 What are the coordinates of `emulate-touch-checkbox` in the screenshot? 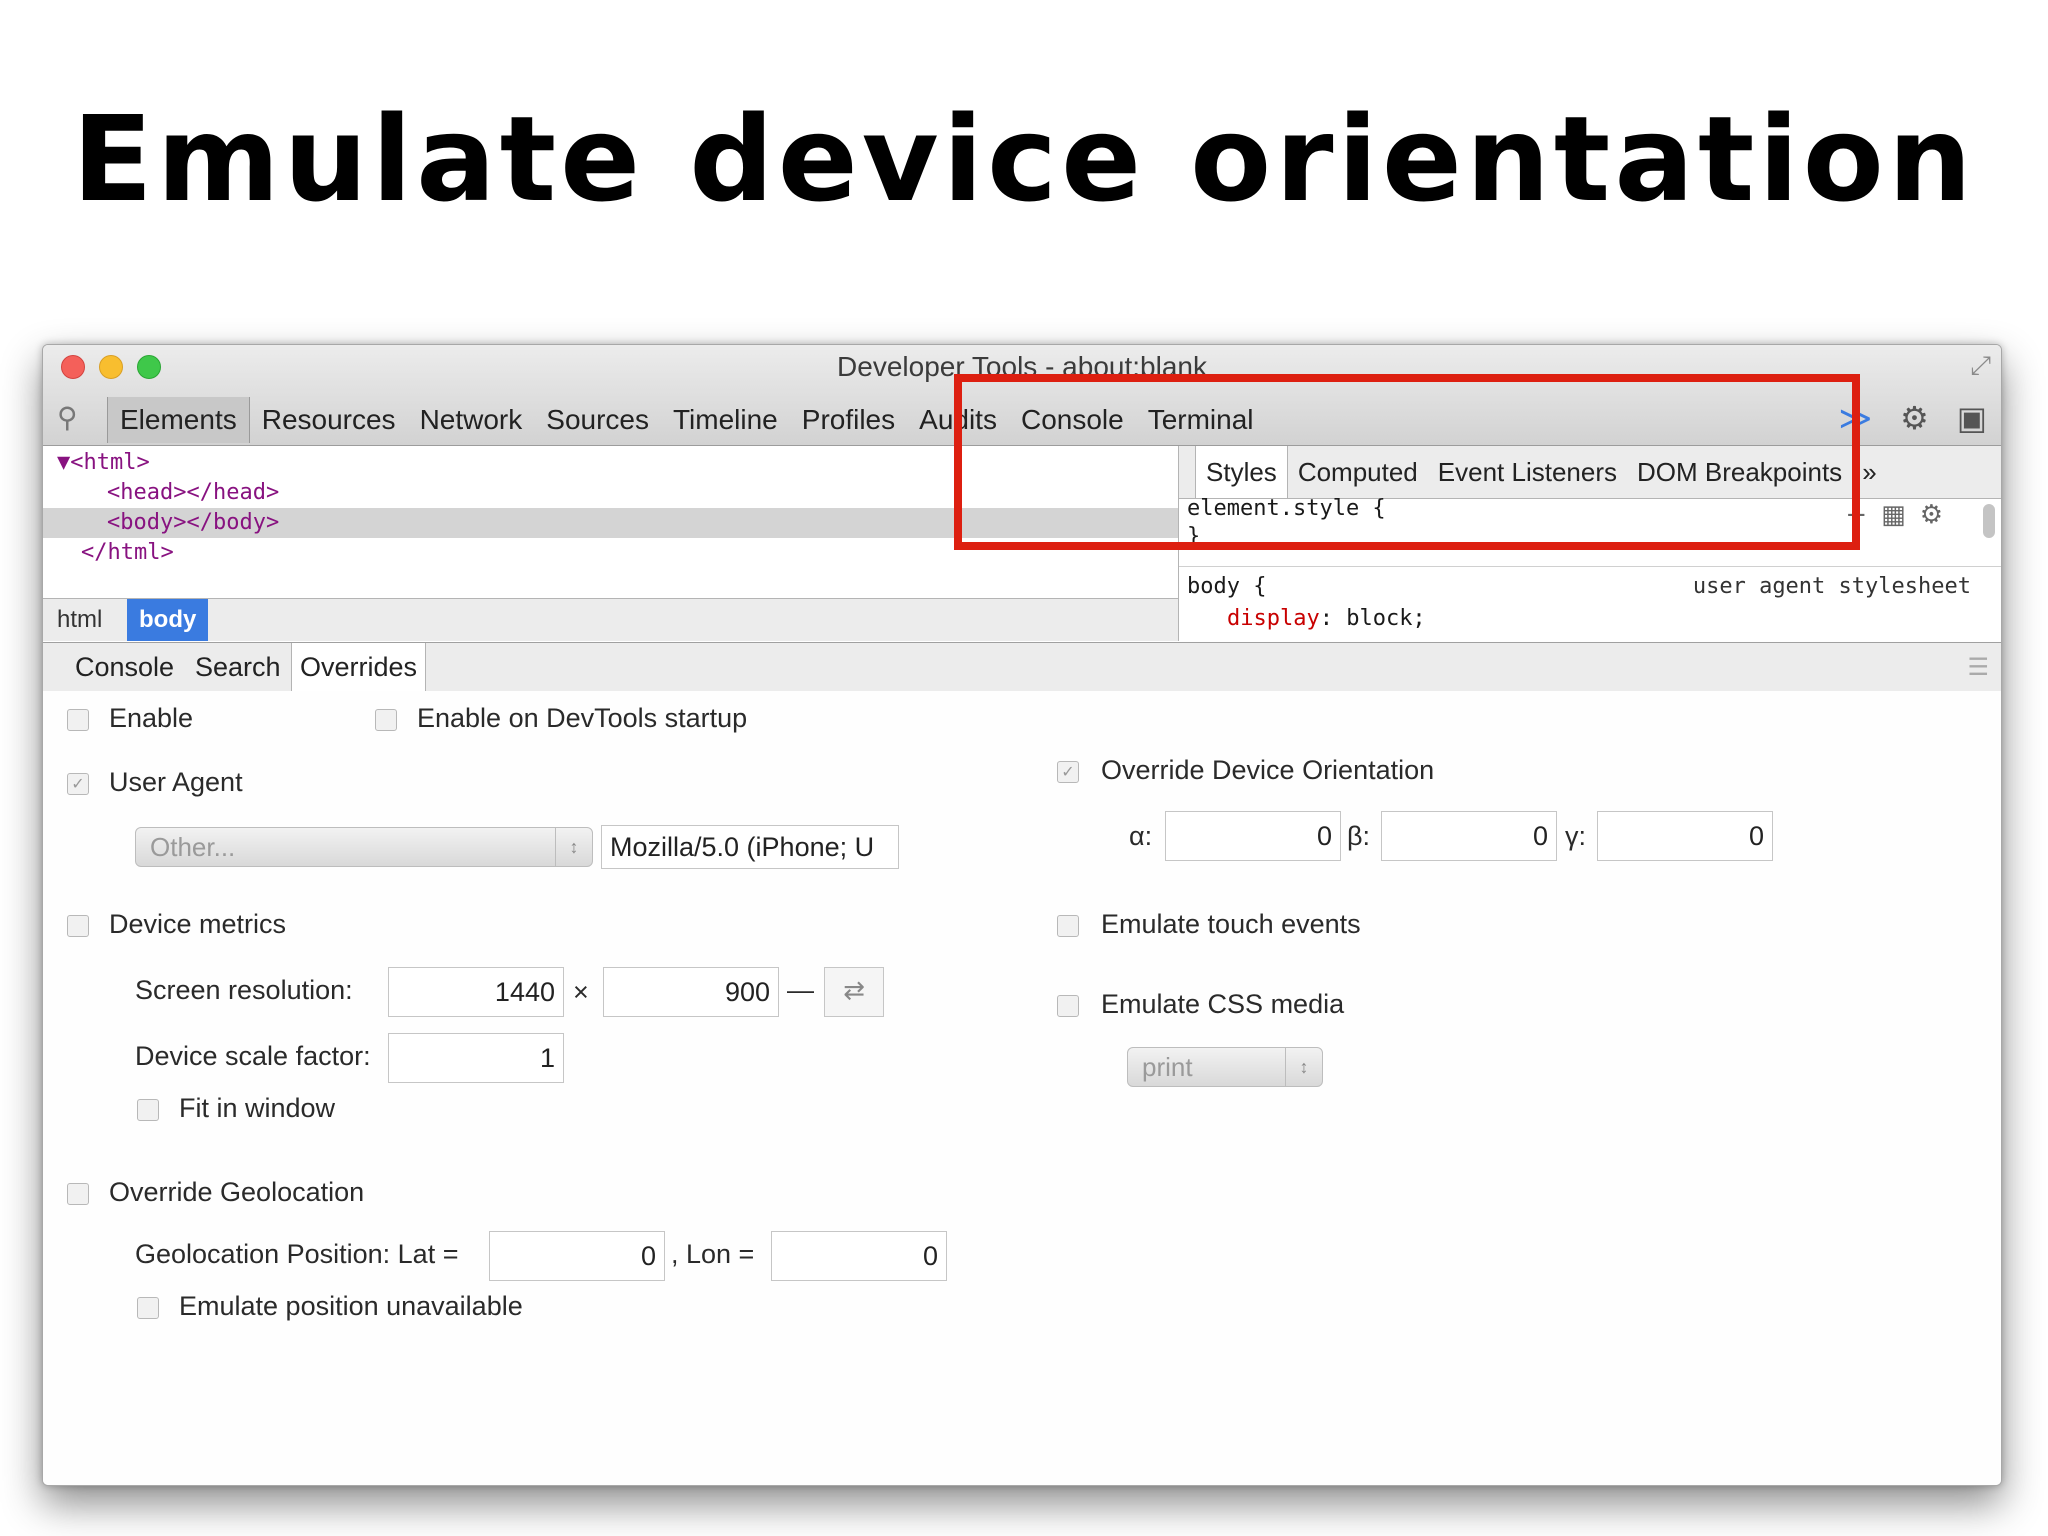 It's located at (1068, 926).